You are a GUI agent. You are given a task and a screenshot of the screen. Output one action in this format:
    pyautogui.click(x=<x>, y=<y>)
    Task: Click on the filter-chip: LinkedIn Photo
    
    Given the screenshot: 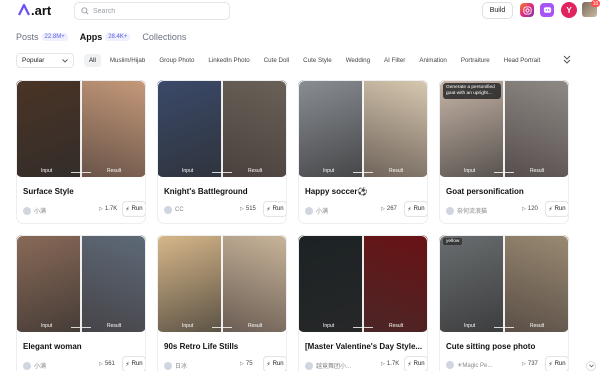 What is the action you would take?
    pyautogui.click(x=228, y=60)
    